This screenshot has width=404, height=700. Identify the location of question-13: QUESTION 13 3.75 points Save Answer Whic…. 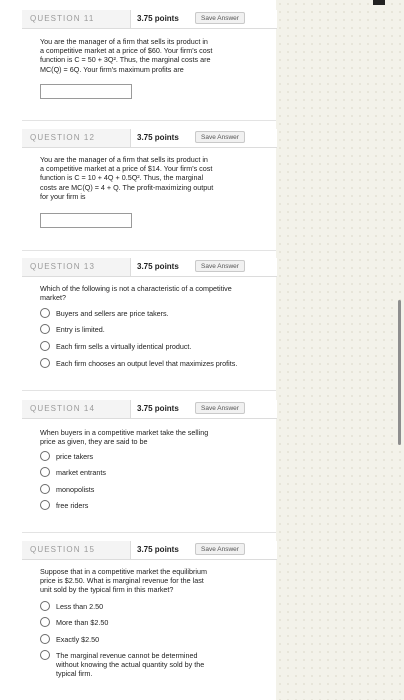
(149, 320).